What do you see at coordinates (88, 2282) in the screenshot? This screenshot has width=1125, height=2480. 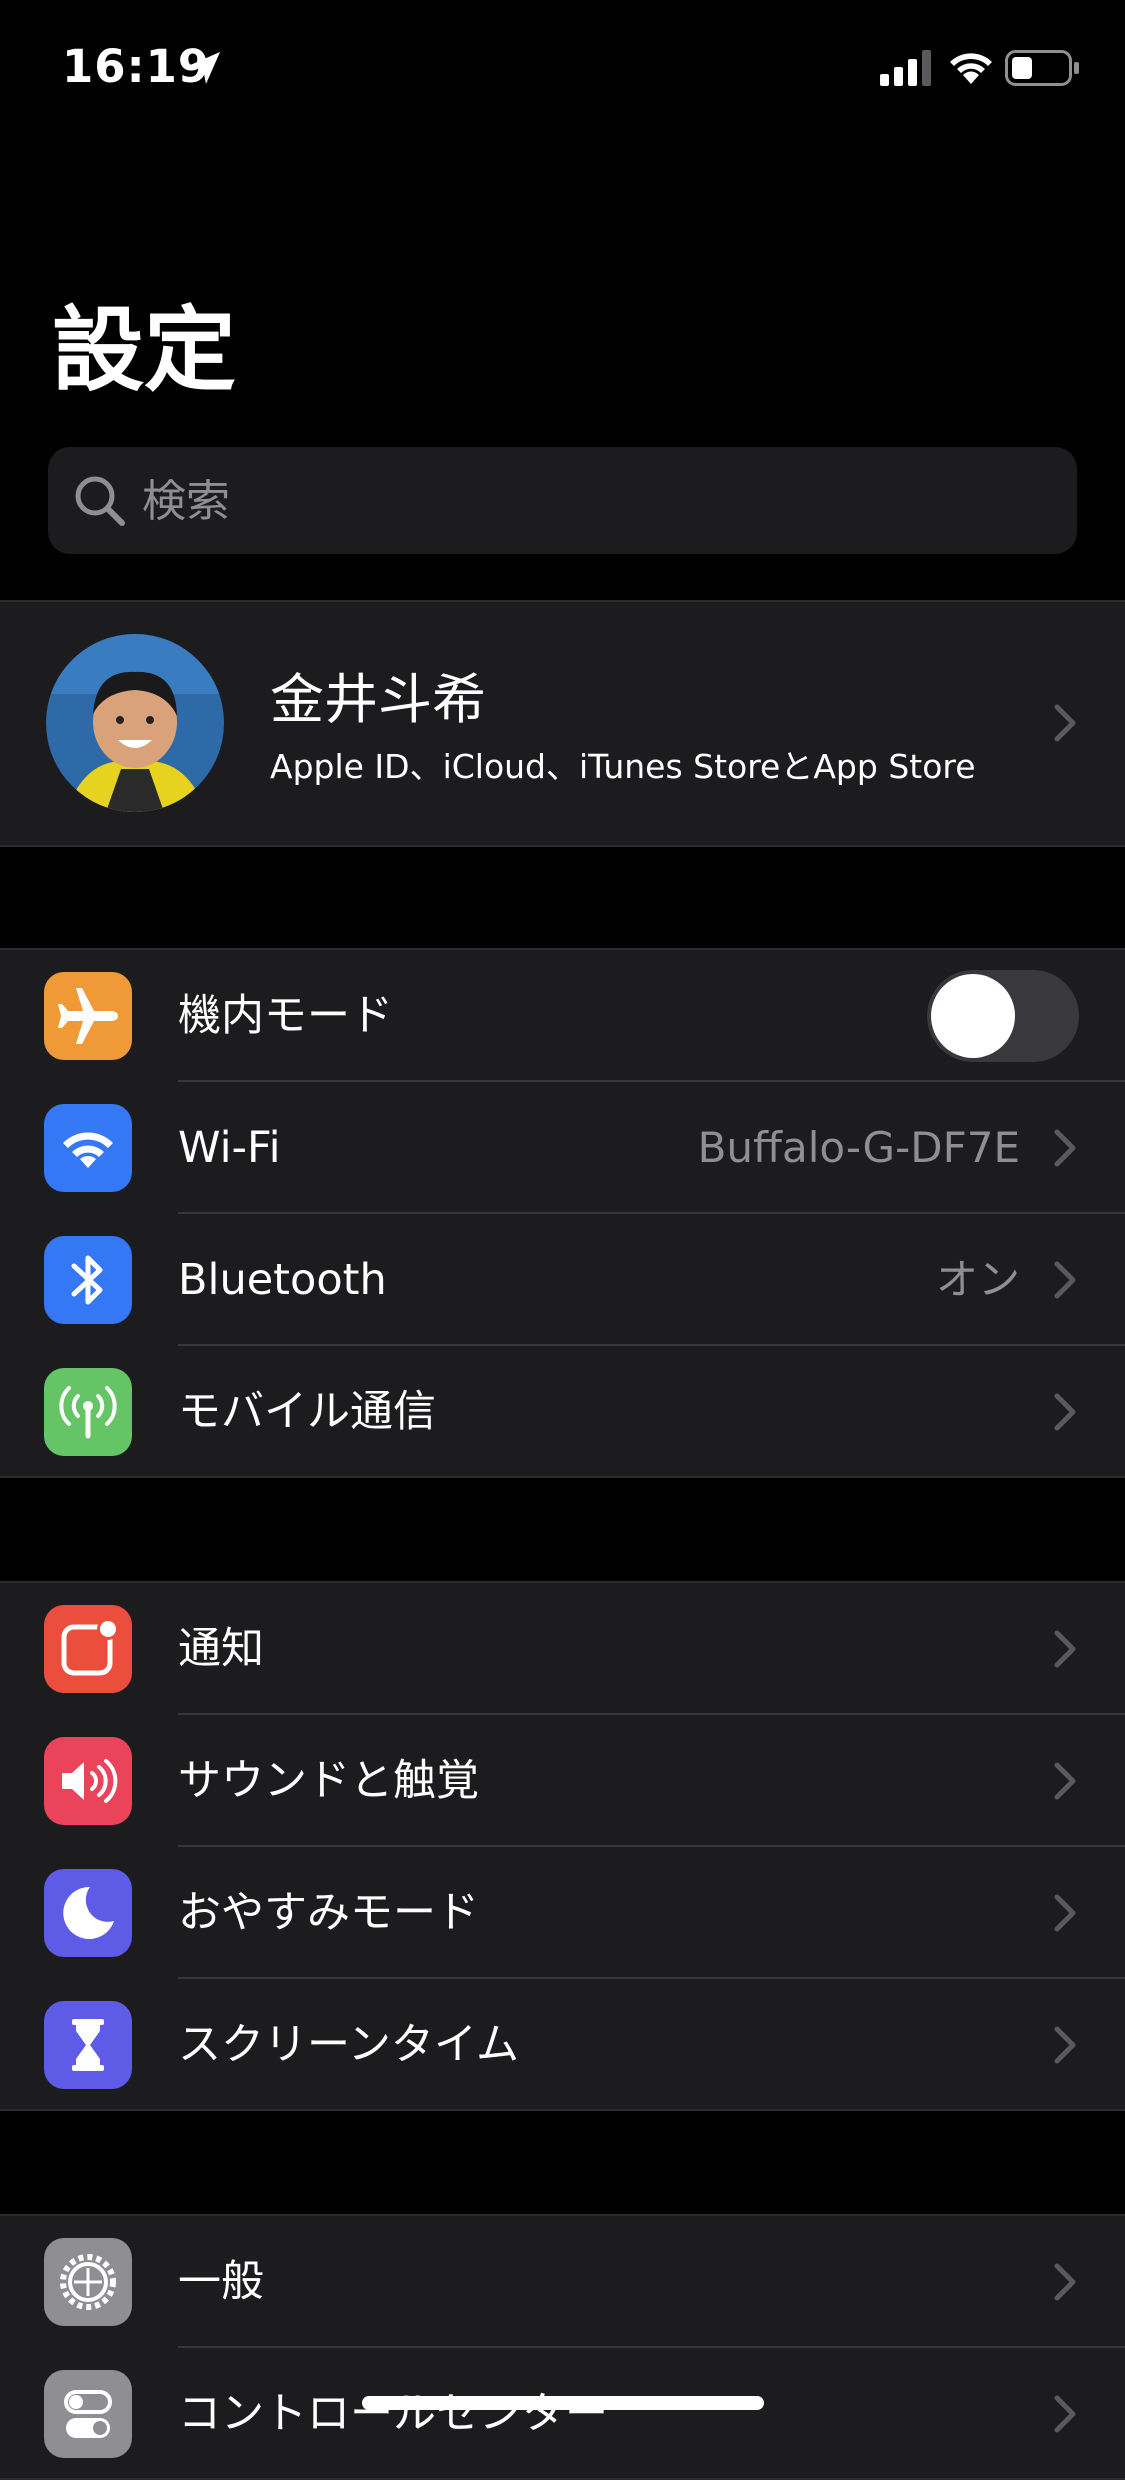 I see `gear-icon` at bounding box center [88, 2282].